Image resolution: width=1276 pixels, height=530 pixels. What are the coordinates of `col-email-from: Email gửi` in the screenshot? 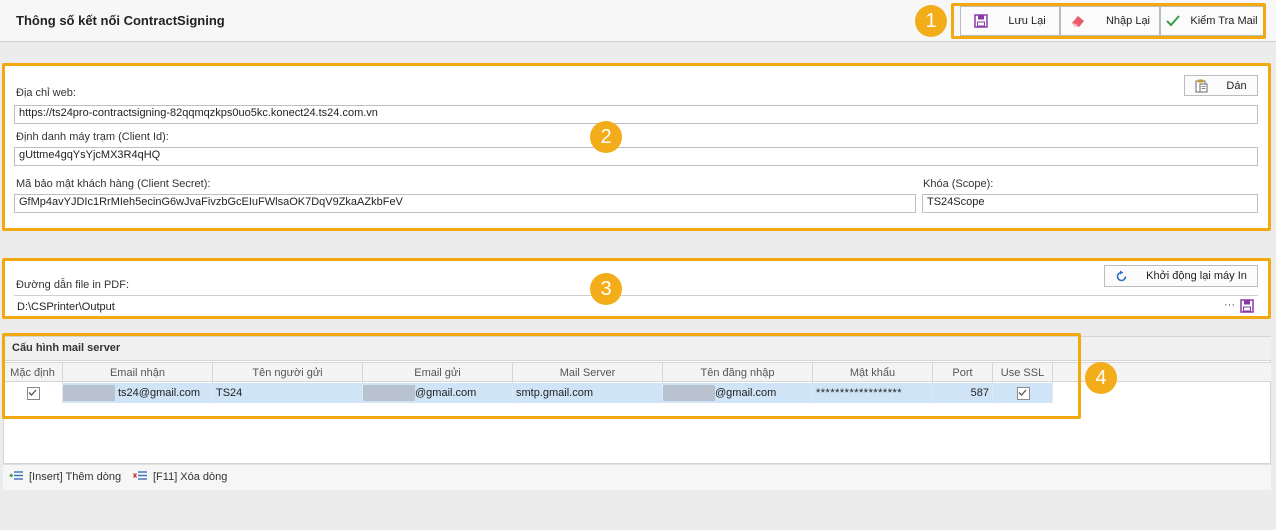 It's located at (438, 373).